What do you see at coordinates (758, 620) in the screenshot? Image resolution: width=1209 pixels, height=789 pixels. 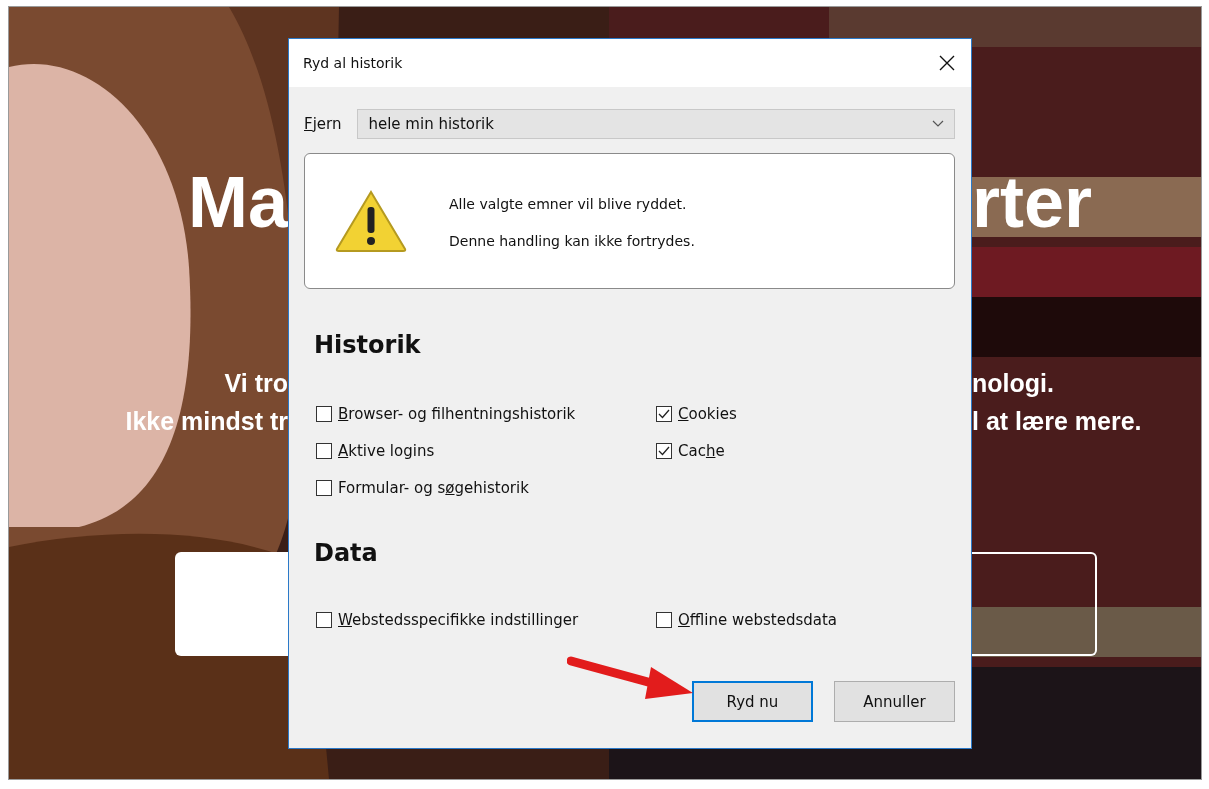 I see `checkbox-label: Offline webstedsdata` at bounding box center [758, 620].